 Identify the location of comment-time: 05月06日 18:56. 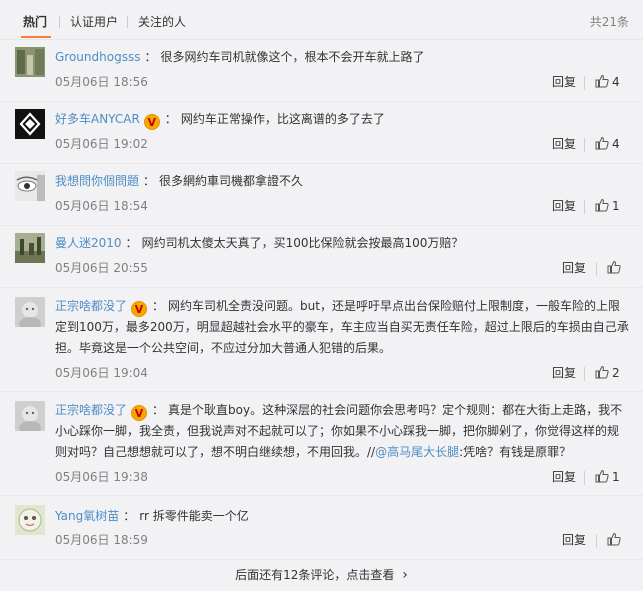
(101, 82).